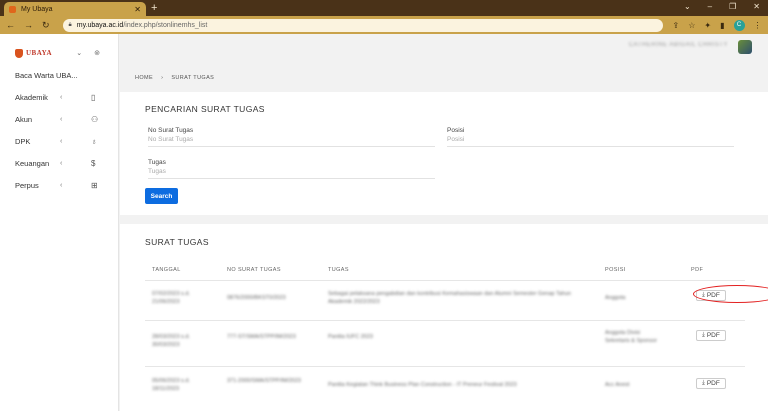 This screenshot has height=411, width=768. What do you see at coordinates (617, 385) in the screenshot?
I see `cell-posisi: Acc Anest` at bounding box center [617, 385].